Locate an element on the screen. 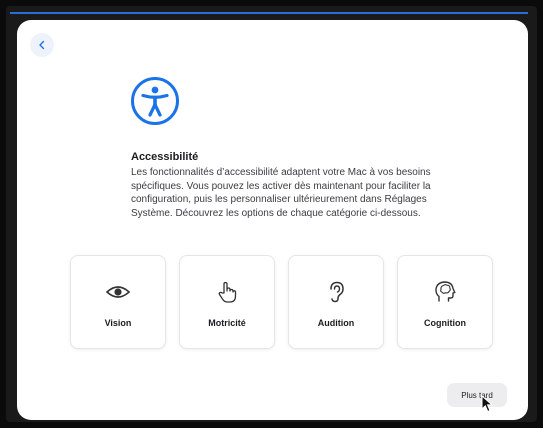 This screenshot has height=428, width=543. top-accent-line is located at coordinates (269, 13).